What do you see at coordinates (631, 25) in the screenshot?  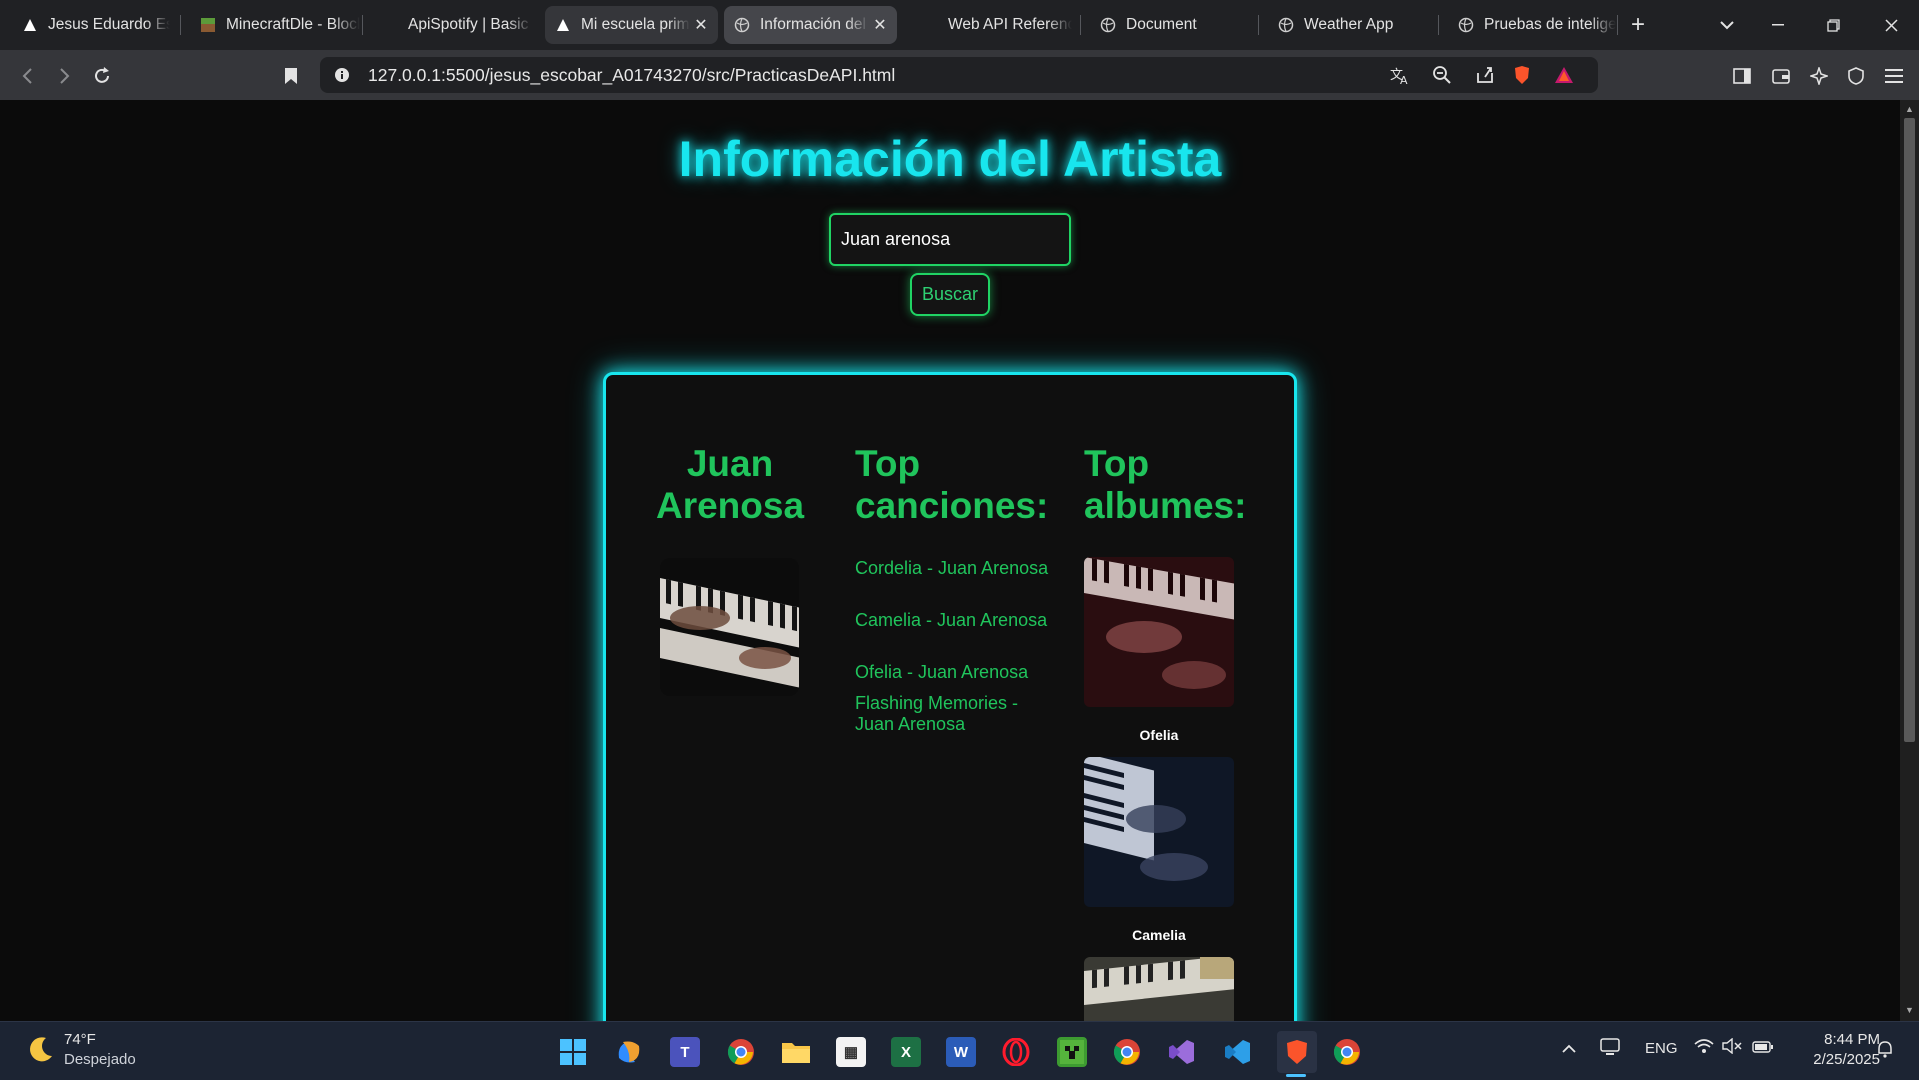 I see `tab-mi-escuela: Mi escuela primaria ✕` at bounding box center [631, 25].